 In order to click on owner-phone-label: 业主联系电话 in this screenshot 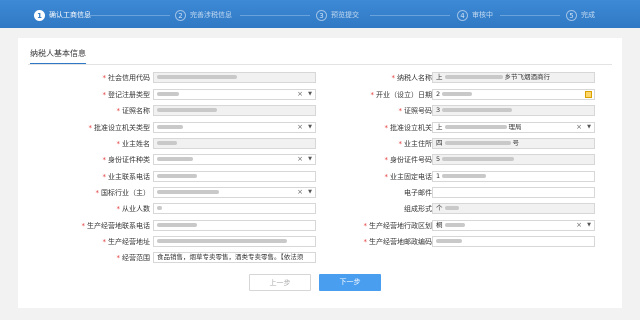, I will do `click(129, 177)`.